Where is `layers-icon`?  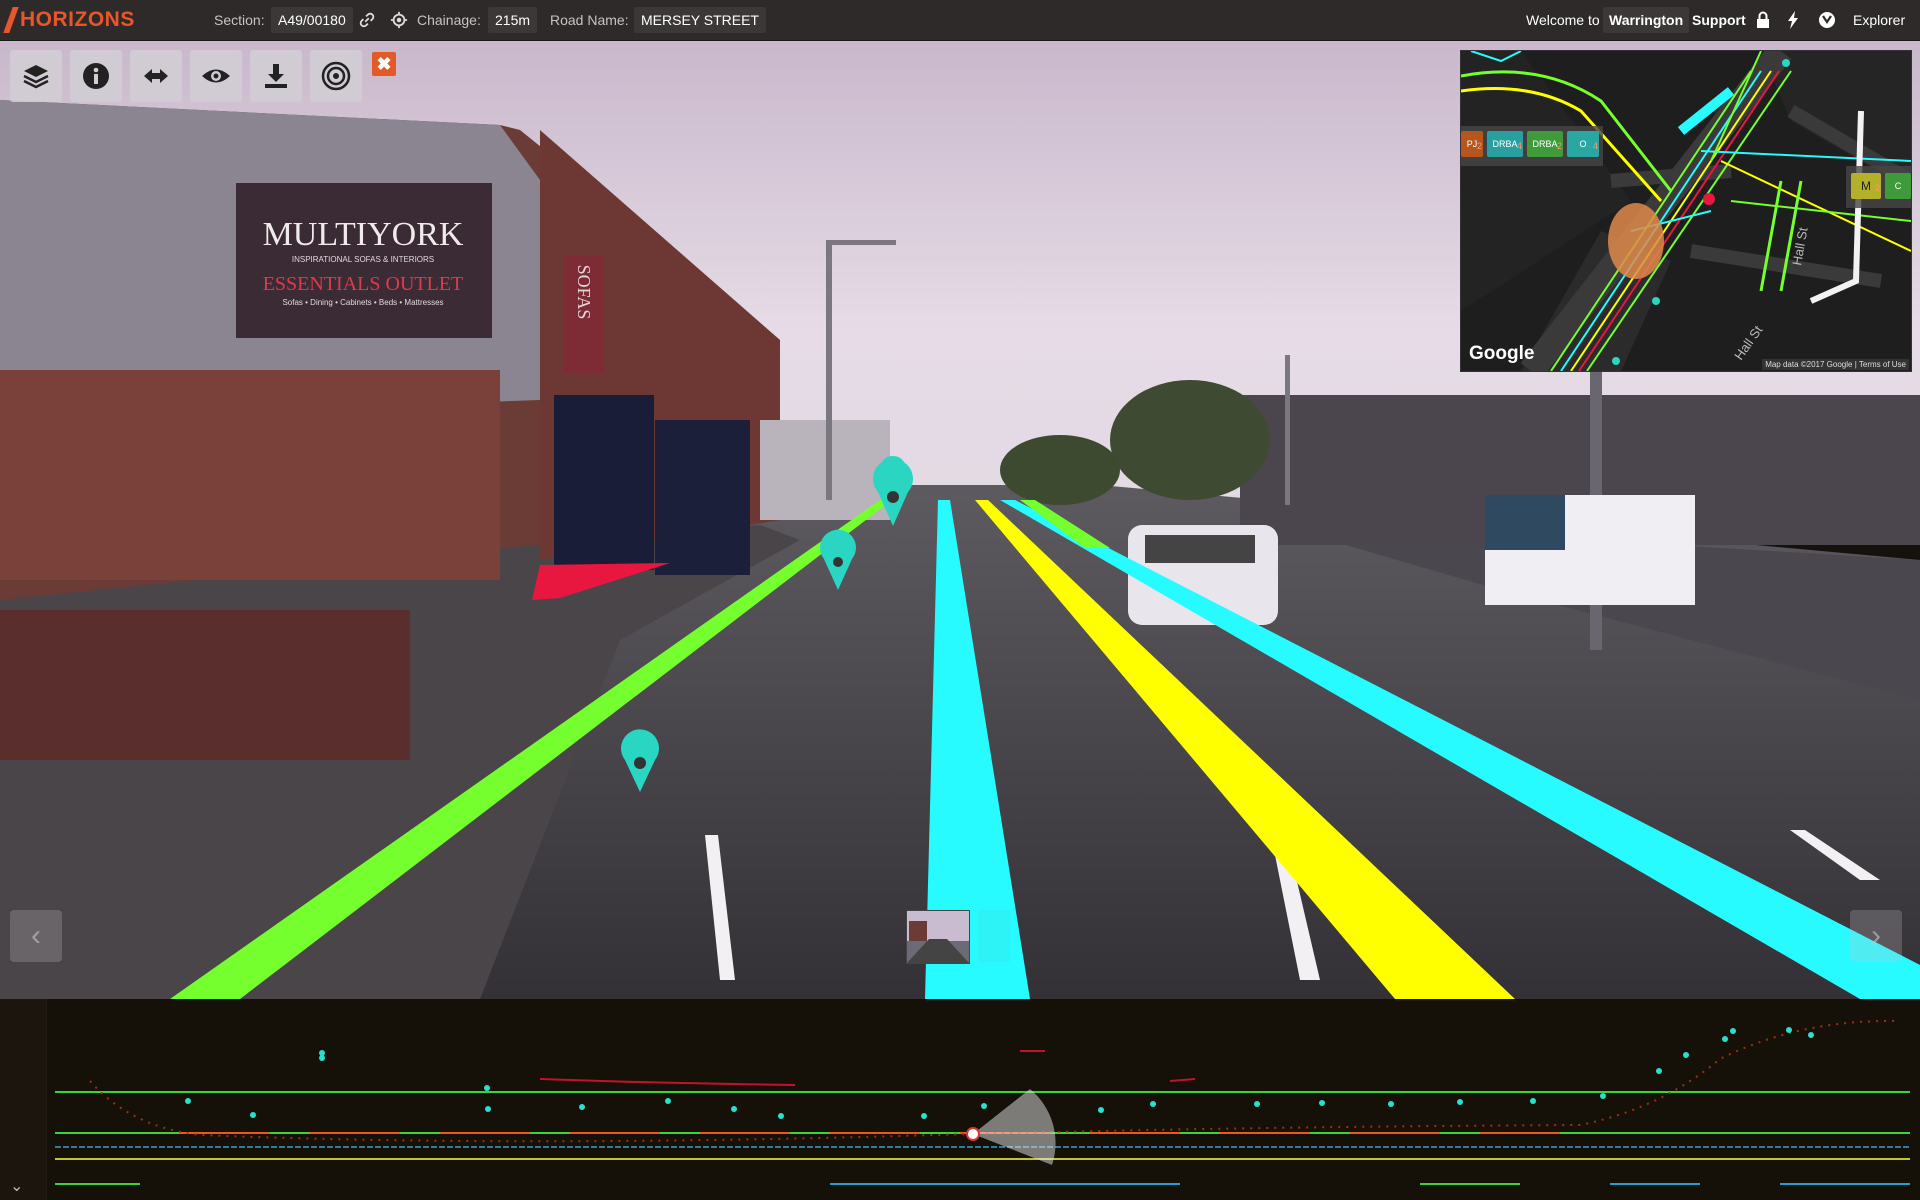
layers-icon is located at coordinates (36, 77).